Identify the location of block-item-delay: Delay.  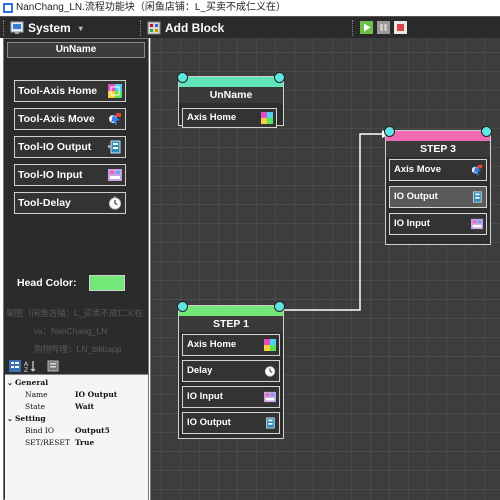
(231, 371).